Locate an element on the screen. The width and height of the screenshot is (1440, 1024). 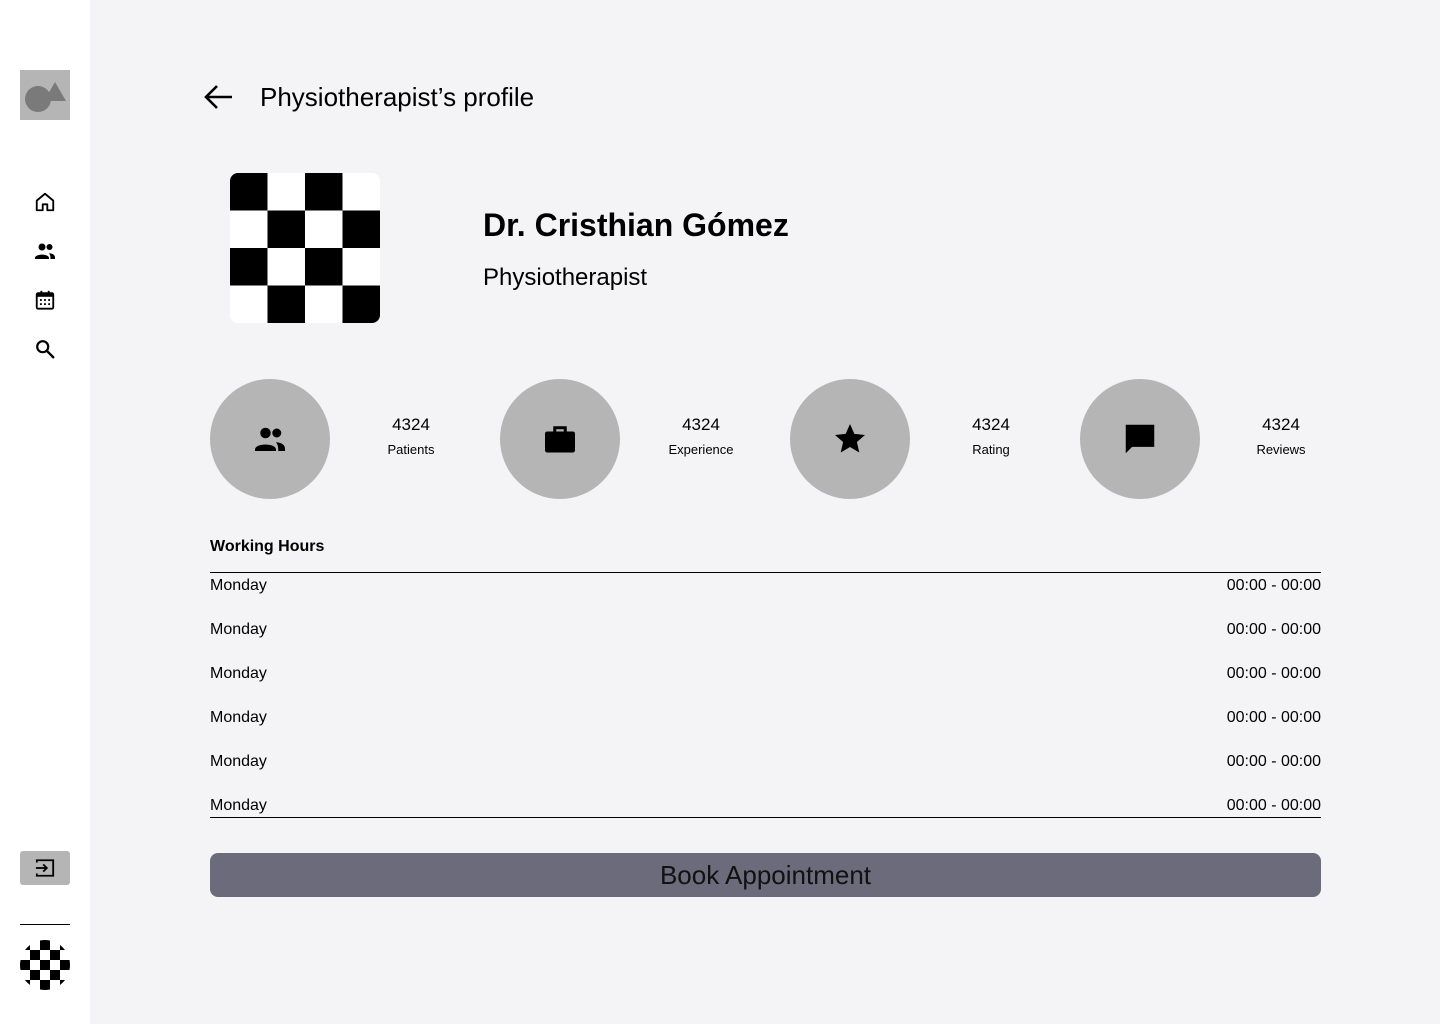
stat-label: Rating is located at coordinates (991, 449).